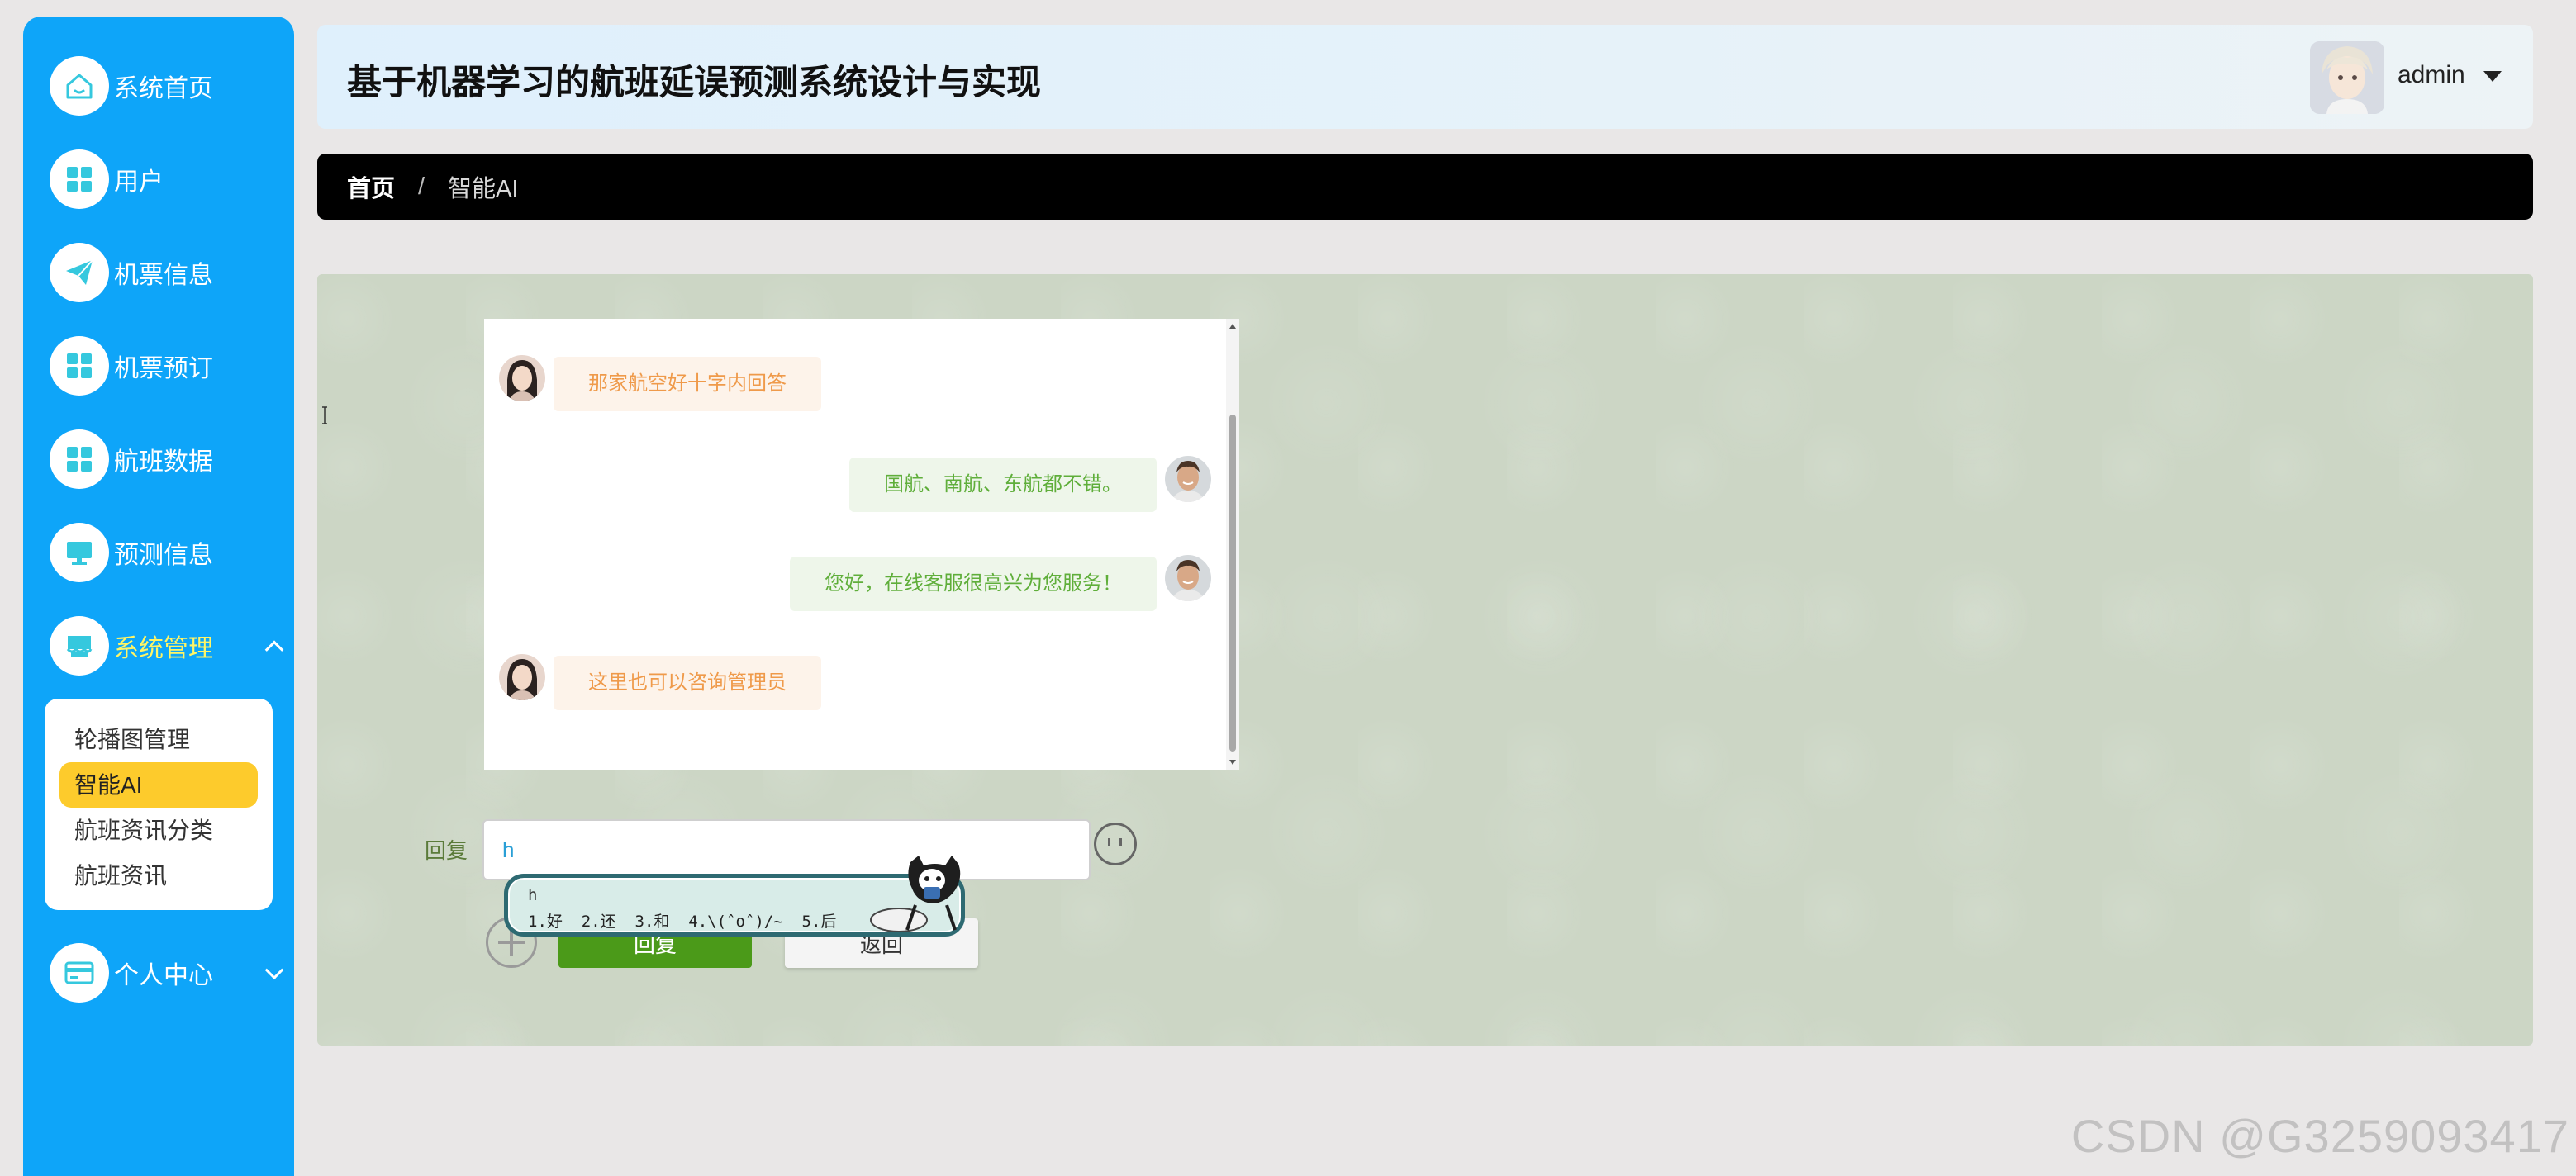  What do you see at coordinates (324, 415) in the screenshot?
I see `text-cursor-icon` at bounding box center [324, 415].